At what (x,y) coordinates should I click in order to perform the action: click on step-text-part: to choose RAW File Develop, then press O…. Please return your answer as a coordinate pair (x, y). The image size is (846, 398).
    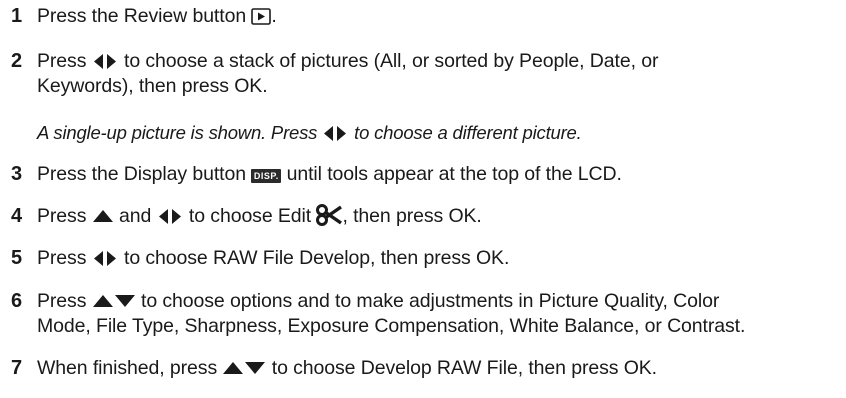
    Looking at the image, I should click on (317, 258).